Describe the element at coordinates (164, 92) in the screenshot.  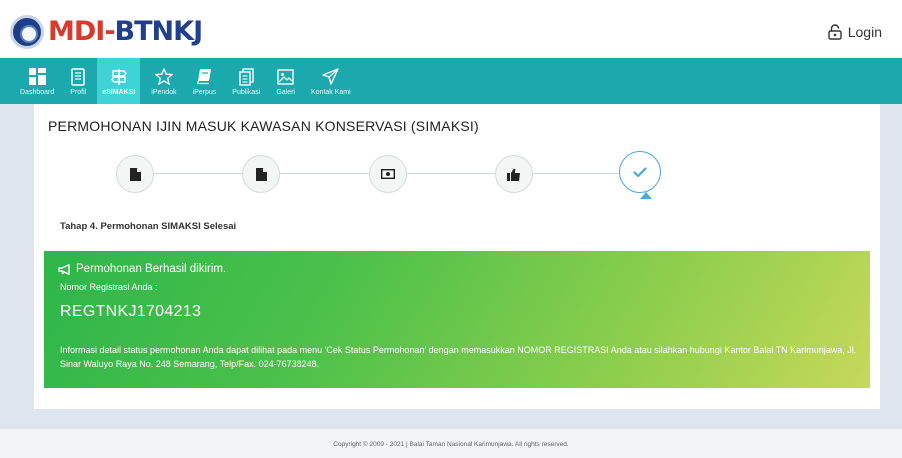
I see `nav-label: iPendok` at that location.